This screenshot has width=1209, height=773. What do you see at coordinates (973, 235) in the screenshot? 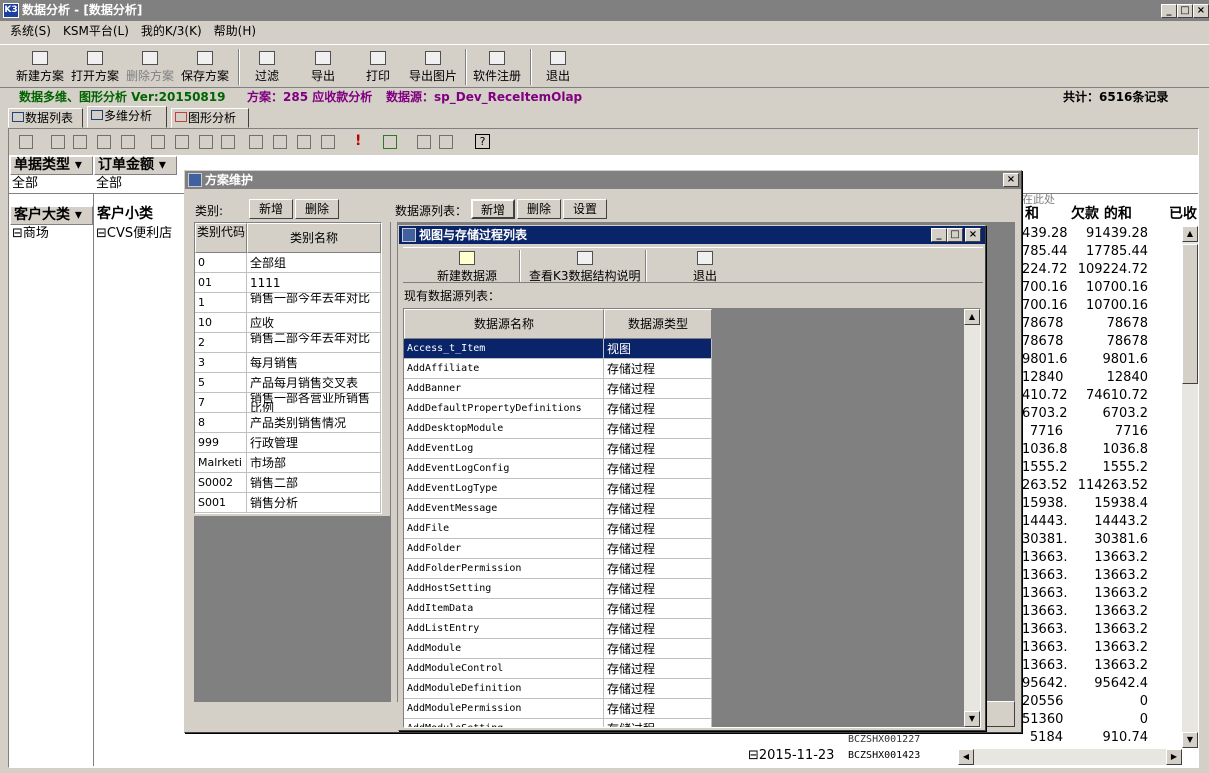
I see `view-dialog-close: ×` at bounding box center [973, 235].